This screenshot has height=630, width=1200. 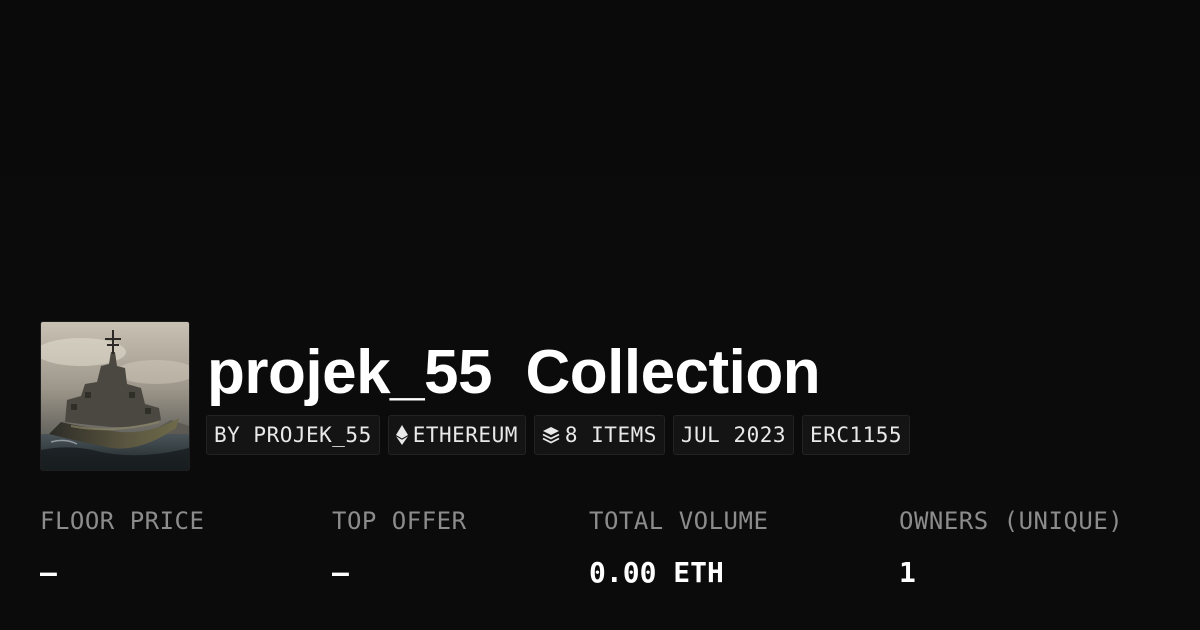 What do you see at coordinates (610, 435) in the screenshot?
I see `items-label: 8 ITEMS` at bounding box center [610, 435].